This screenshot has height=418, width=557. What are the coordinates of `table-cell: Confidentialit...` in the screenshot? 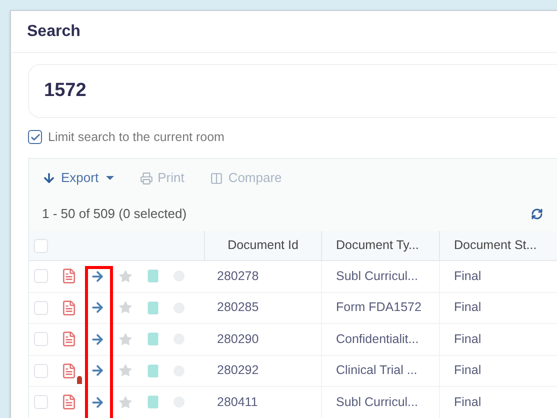 It's located at (381, 339).